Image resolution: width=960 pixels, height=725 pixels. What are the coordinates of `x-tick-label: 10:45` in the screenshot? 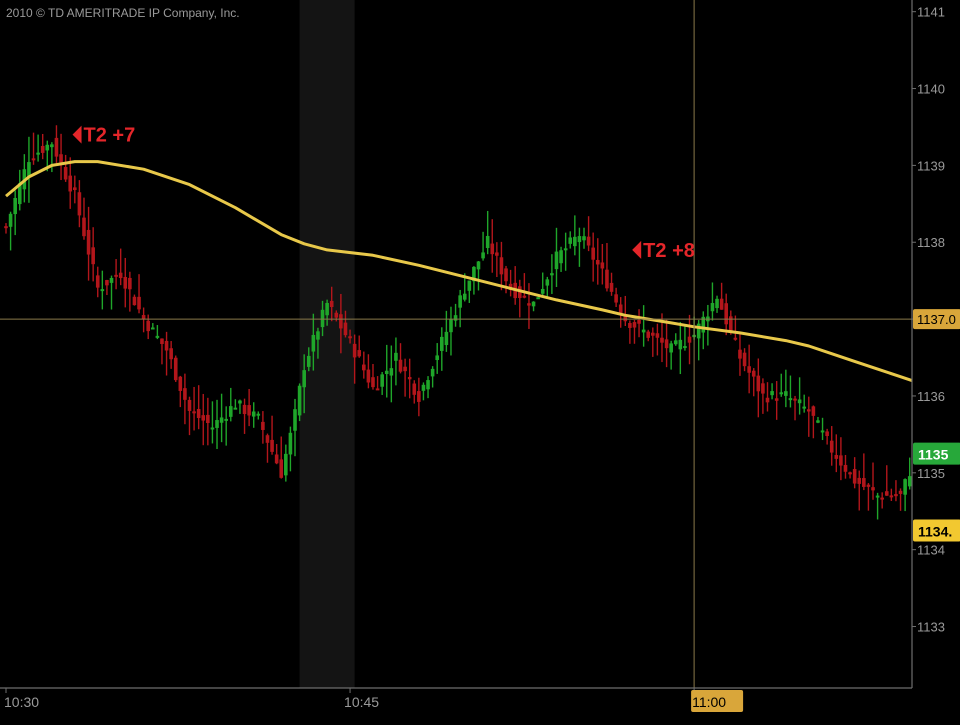 It's located at (361, 702).